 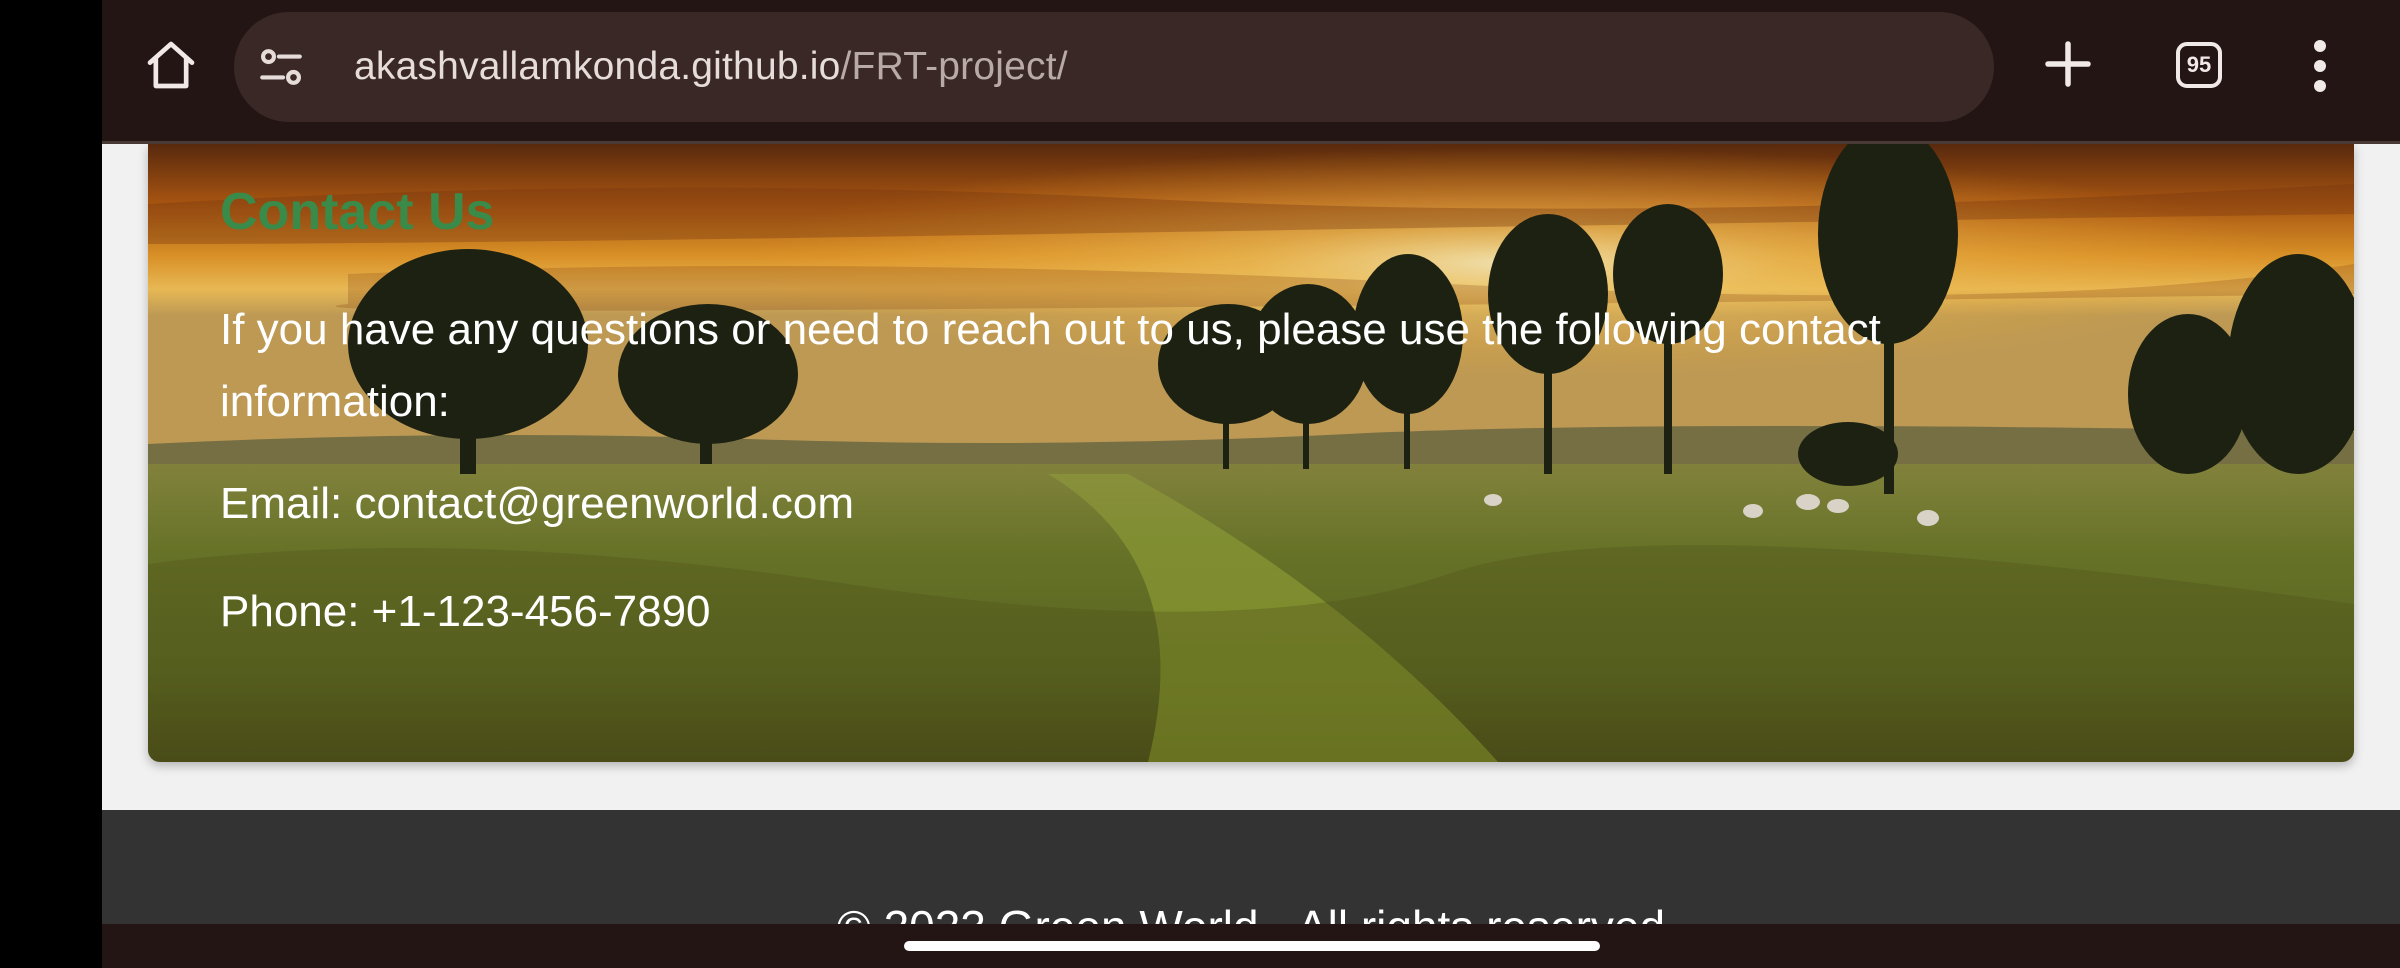 I want to click on menu-button, so click(x=2320, y=66).